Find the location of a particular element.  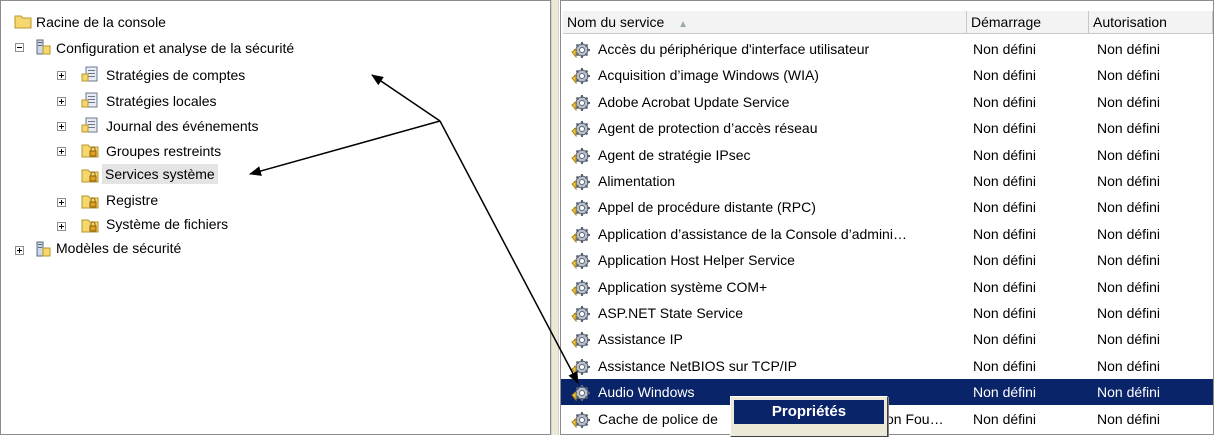

arrow-to-system-services is located at coordinates (345, 148).